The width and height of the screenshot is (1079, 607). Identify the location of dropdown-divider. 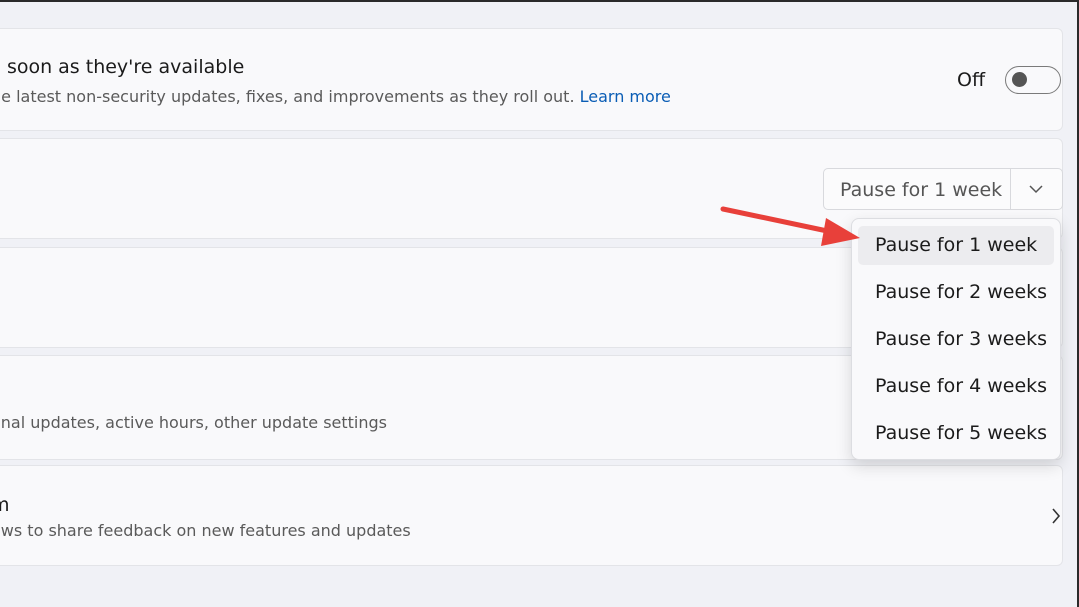
(1010, 189).